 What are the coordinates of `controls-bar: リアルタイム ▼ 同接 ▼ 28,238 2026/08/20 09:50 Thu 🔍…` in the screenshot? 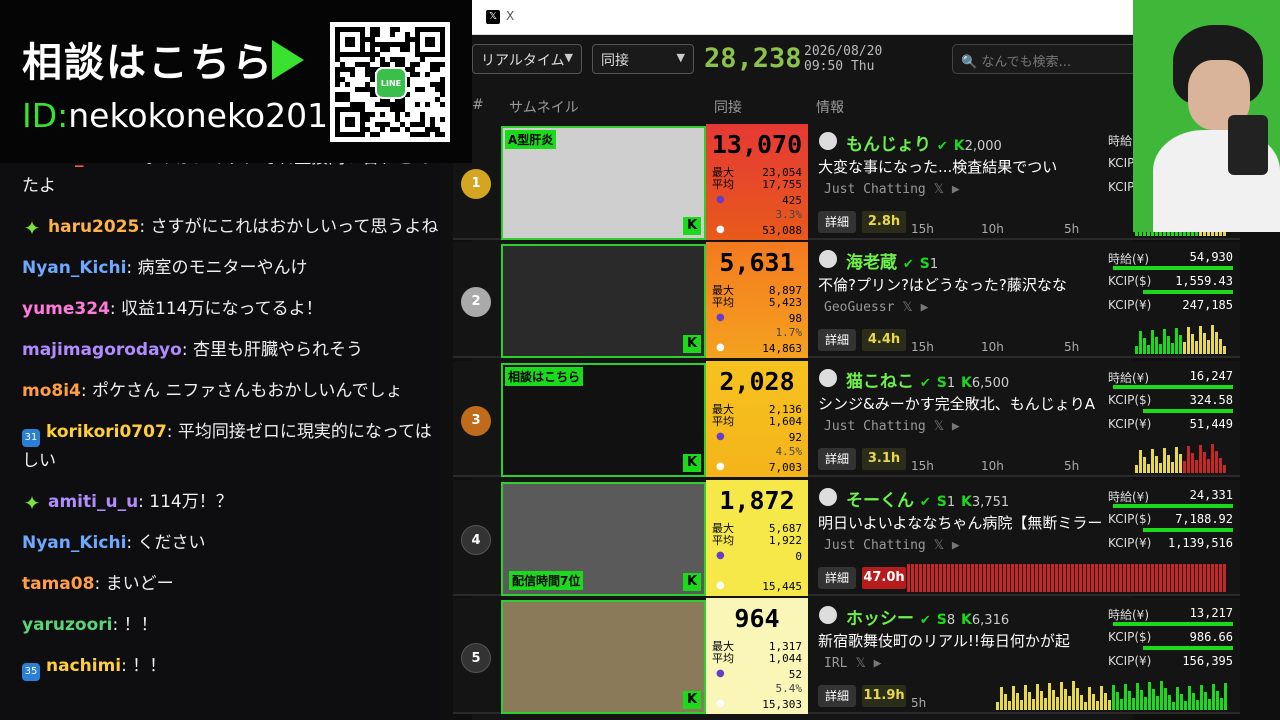 It's located at (807, 60).